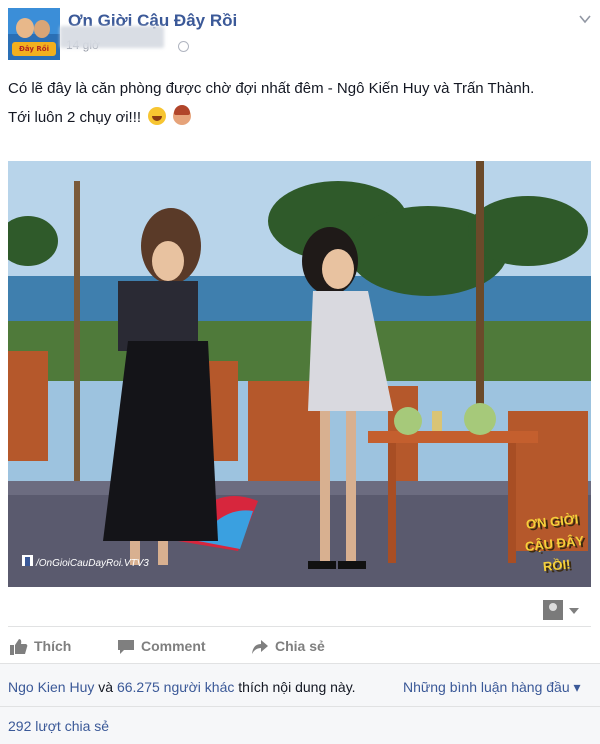  I want to click on liker-name-link: Ngo Kien Huy, so click(51, 687).